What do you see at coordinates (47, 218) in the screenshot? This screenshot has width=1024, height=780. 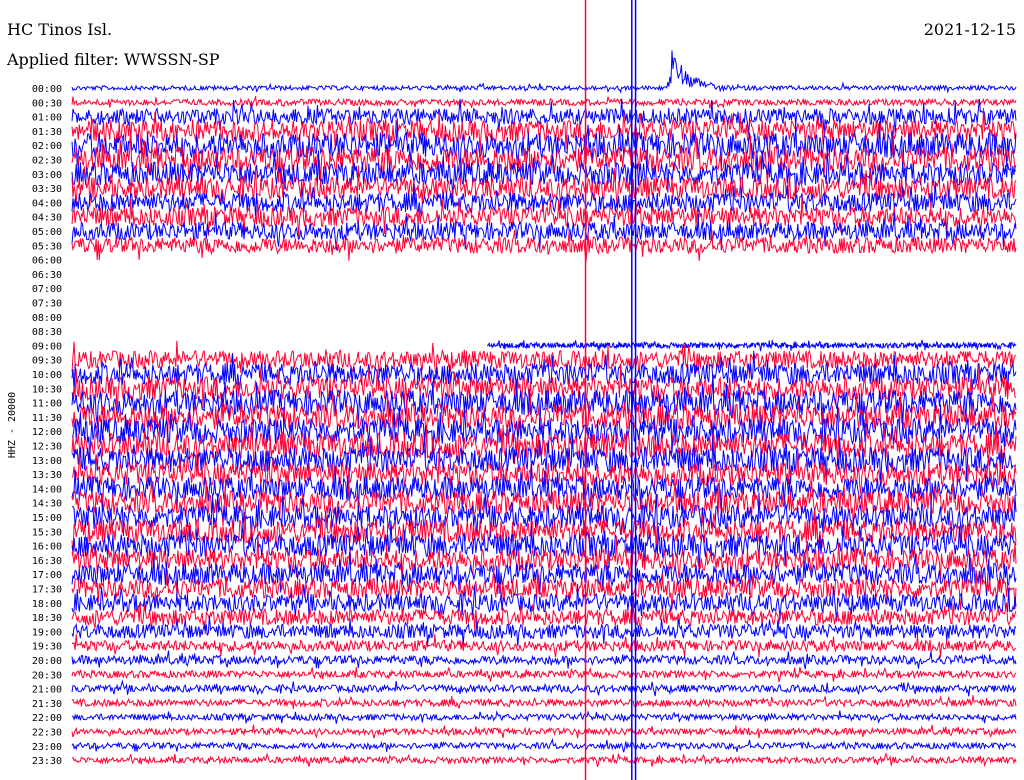 I see `row-time-label: 04:30` at bounding box center [47, 218].